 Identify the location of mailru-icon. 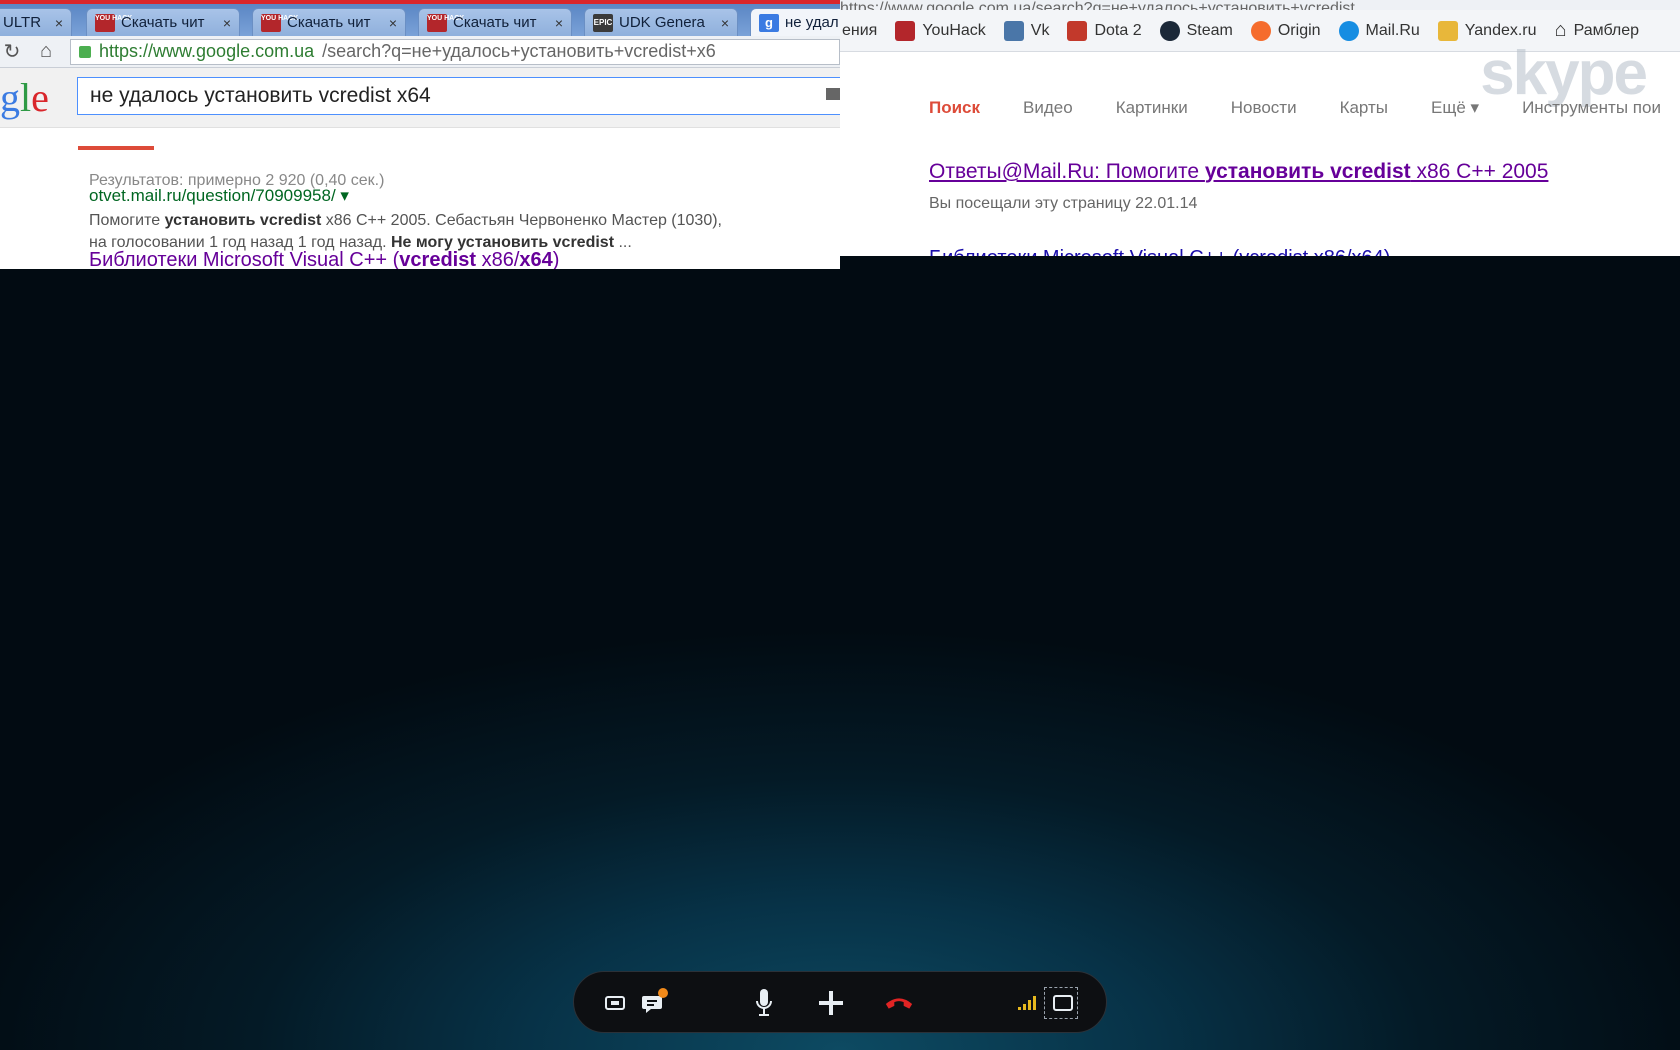
(1348, 30).